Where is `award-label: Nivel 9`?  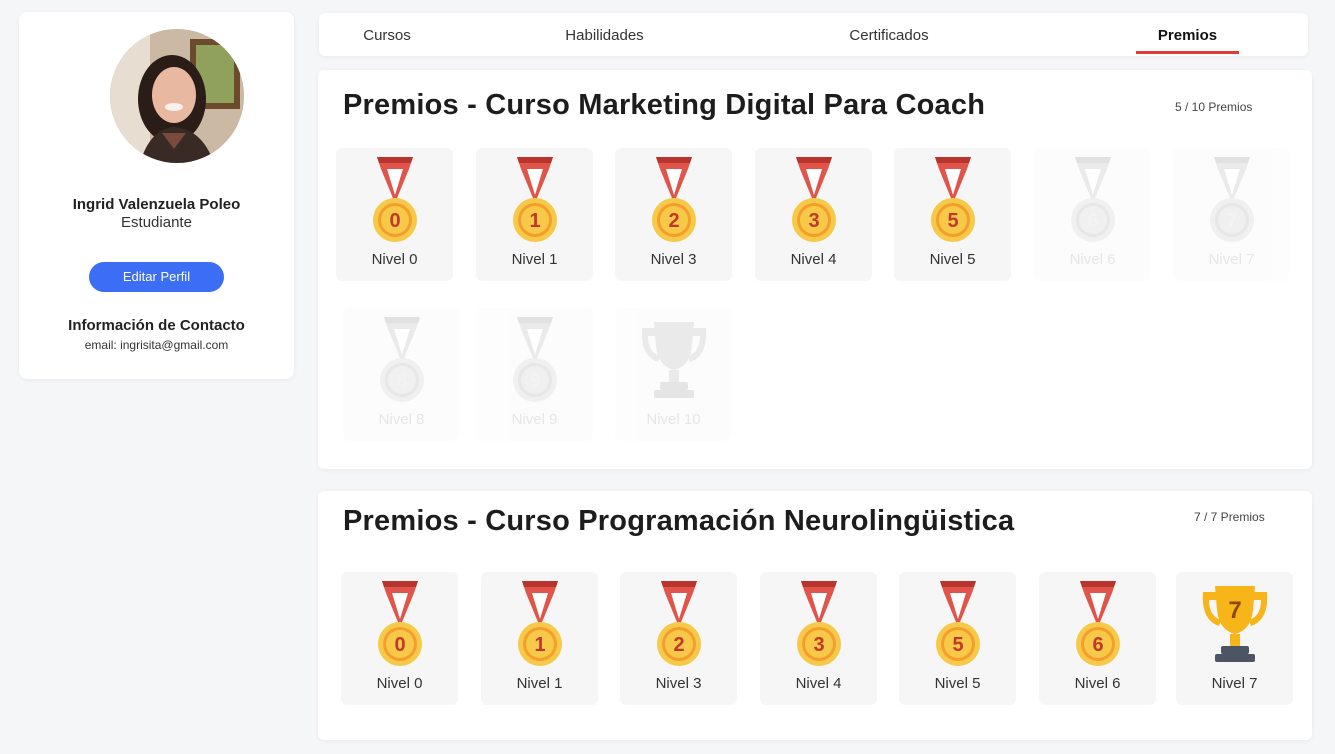 award-label: Nivel 9 is located at coordinates (534, 419).